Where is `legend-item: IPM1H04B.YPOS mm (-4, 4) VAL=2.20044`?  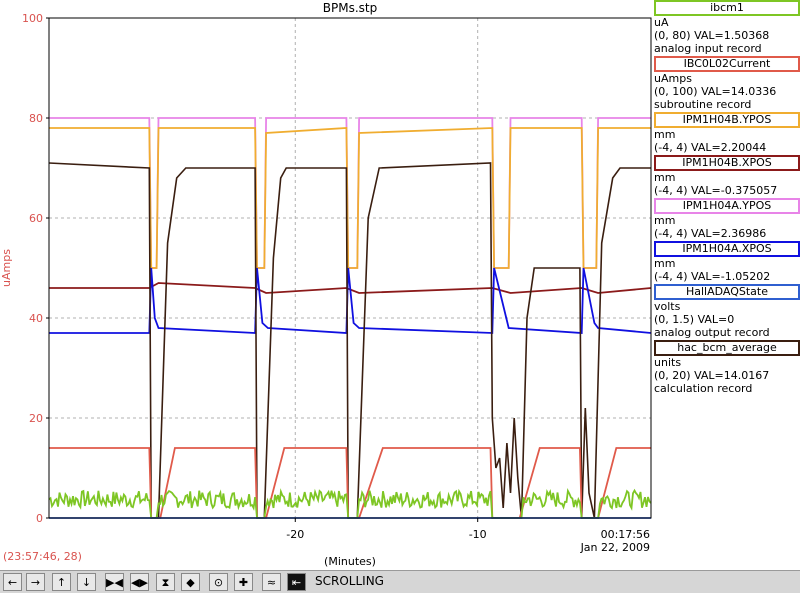
legend-item: IPM1H04B.YPOS mm (-4, 4) VAL=2.20044 is located at coordinates (727, 133).